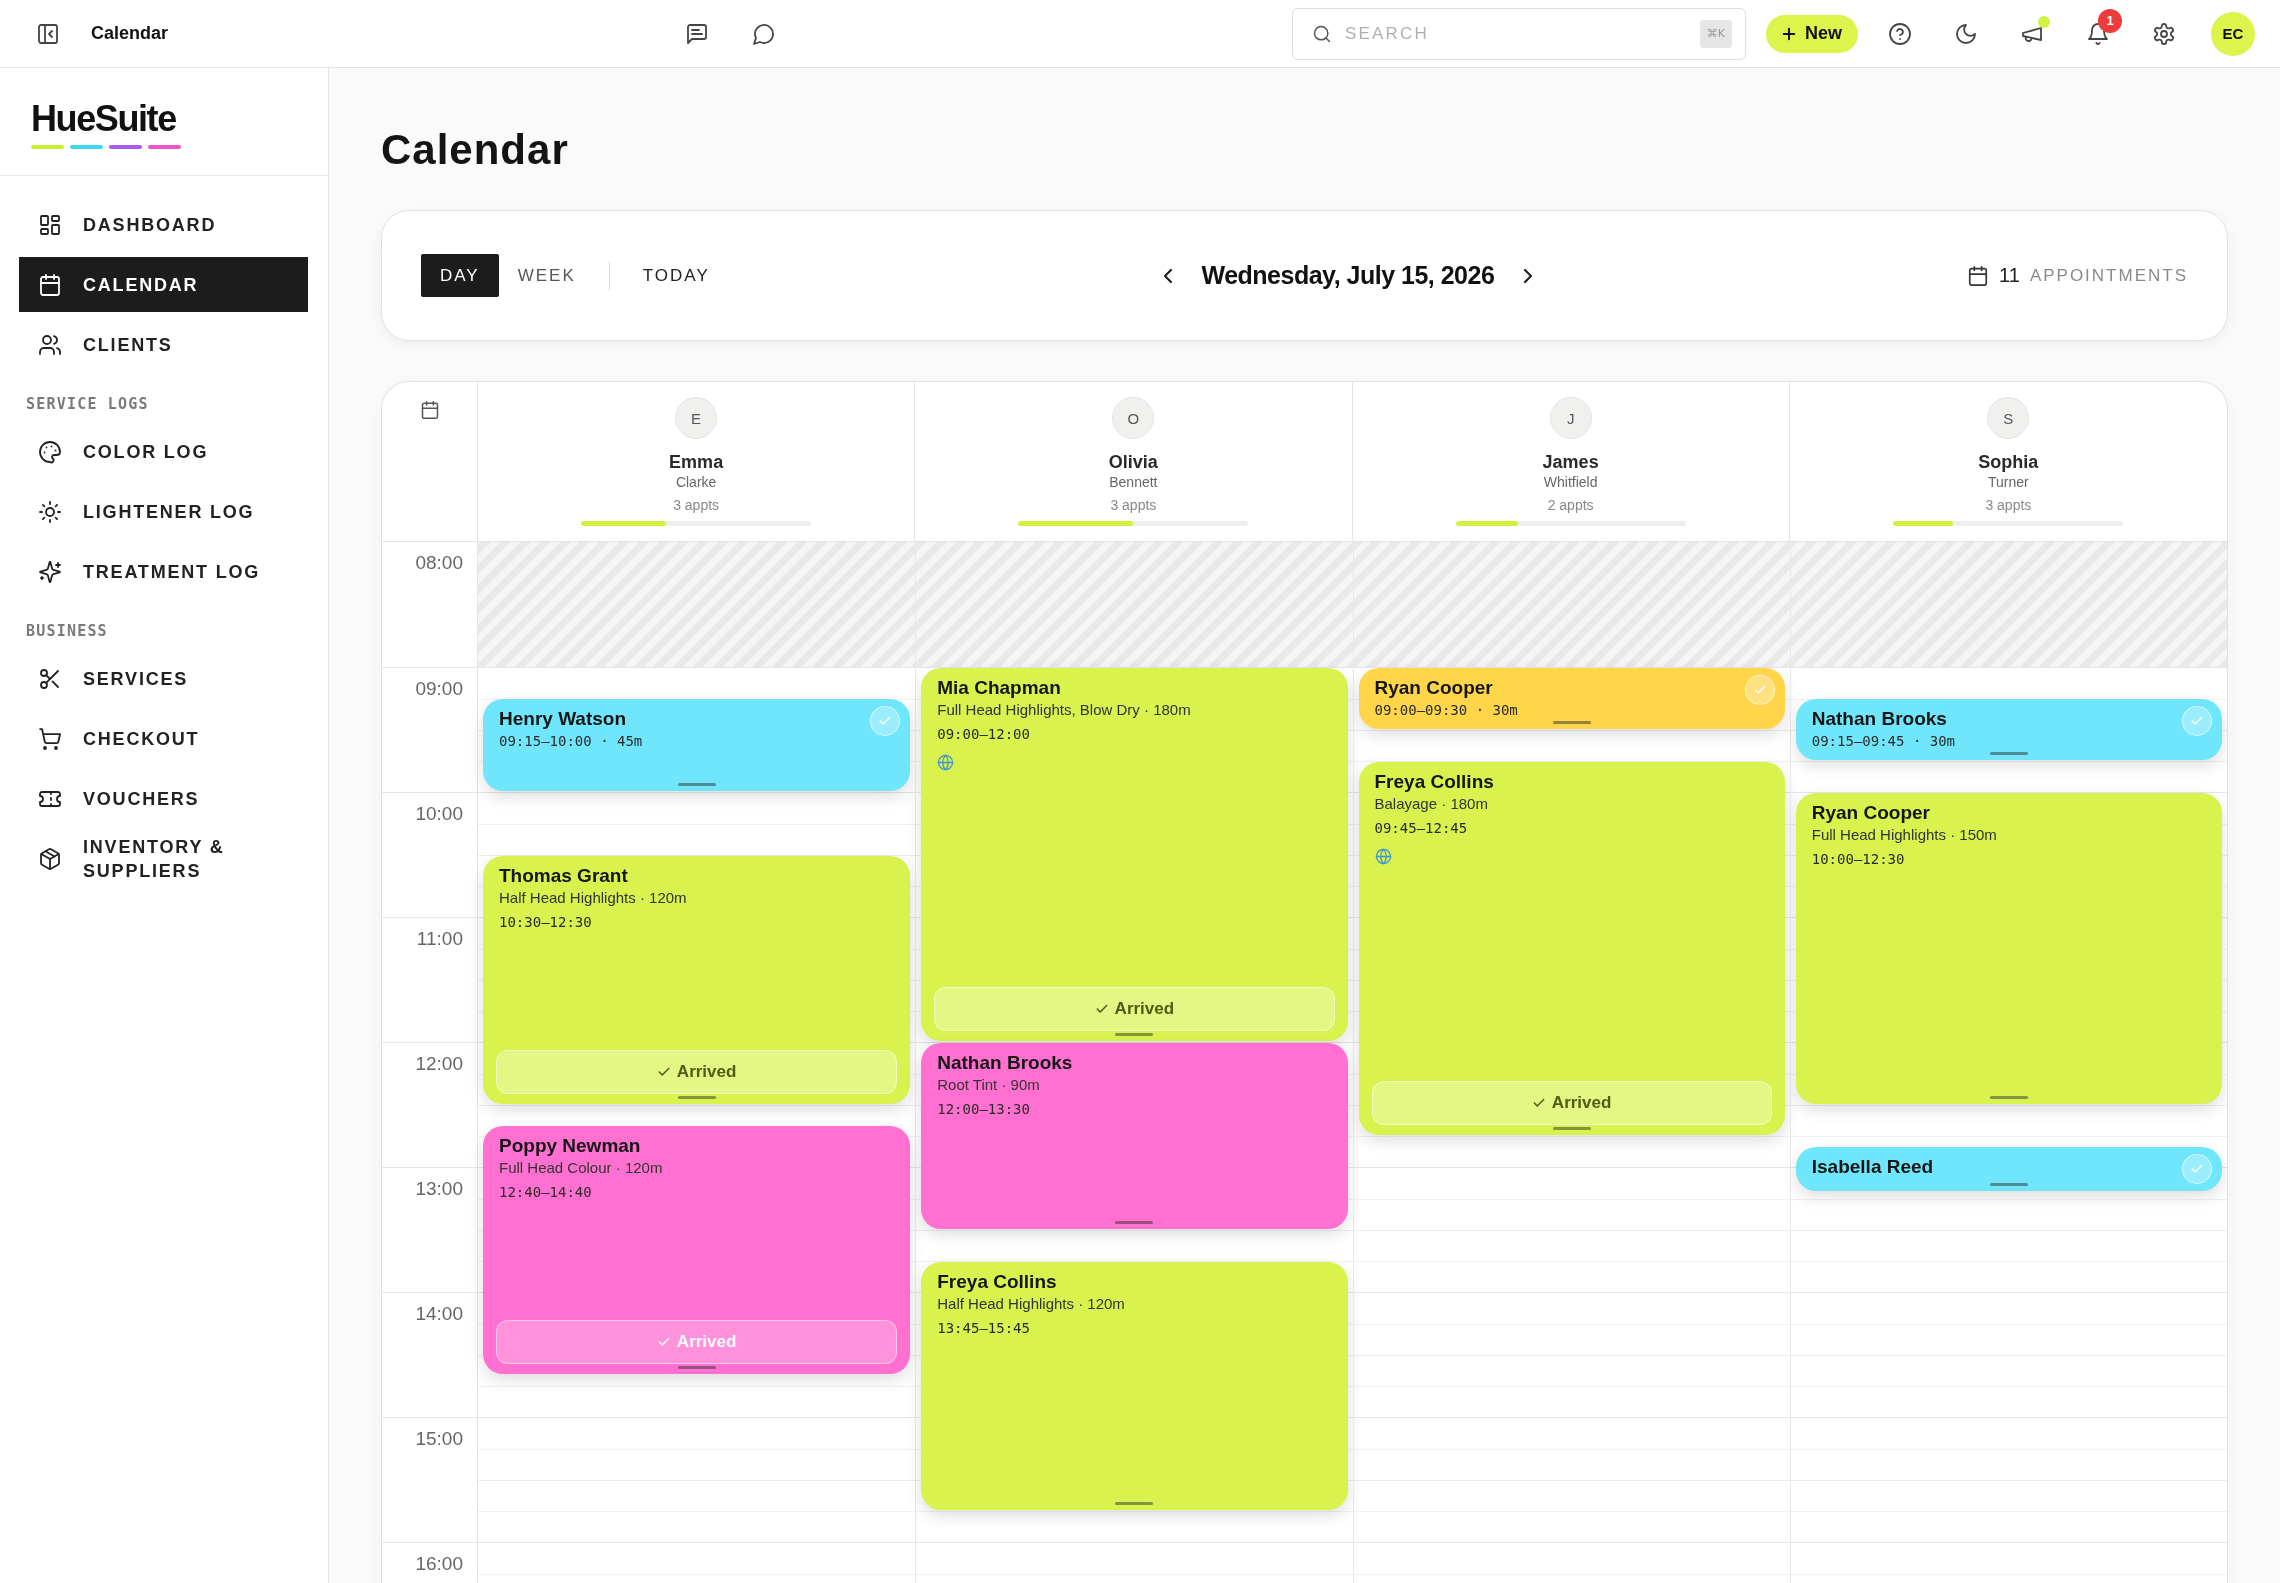  Describe the element at coordinates (50, 511) in the screenshot. I see `sun-icon` at that location.